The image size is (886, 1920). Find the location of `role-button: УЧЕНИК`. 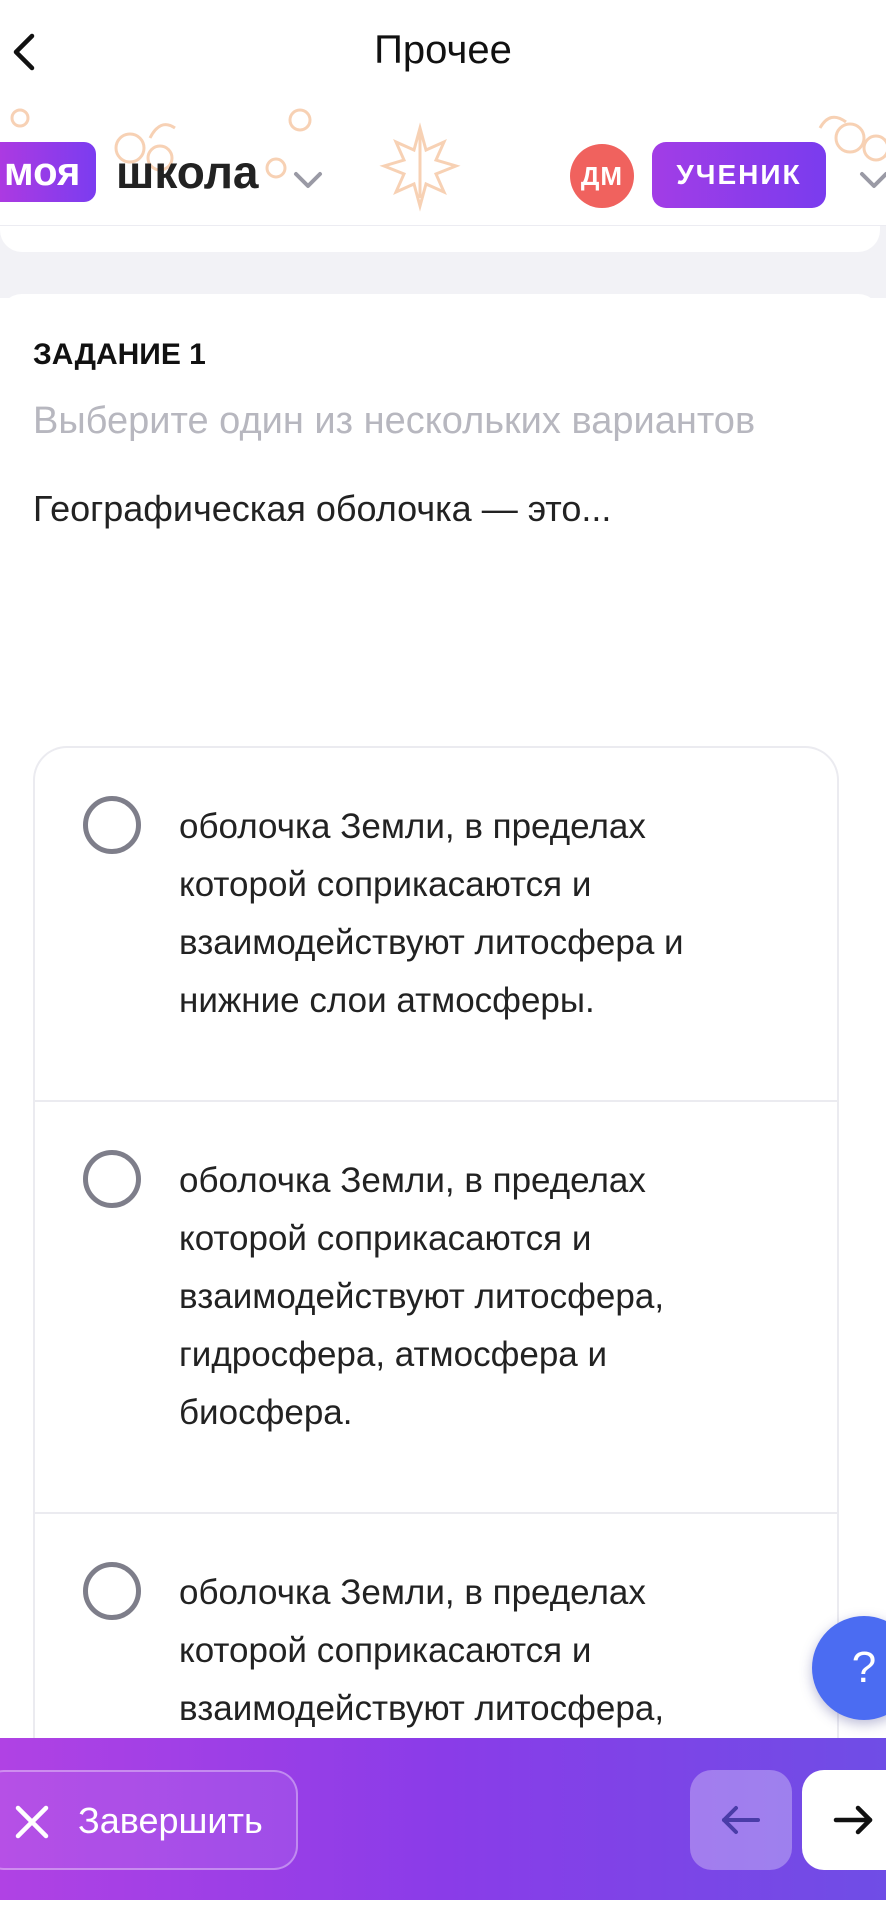

role-button: УЧЕНИК is located at coordinates (739, 175).